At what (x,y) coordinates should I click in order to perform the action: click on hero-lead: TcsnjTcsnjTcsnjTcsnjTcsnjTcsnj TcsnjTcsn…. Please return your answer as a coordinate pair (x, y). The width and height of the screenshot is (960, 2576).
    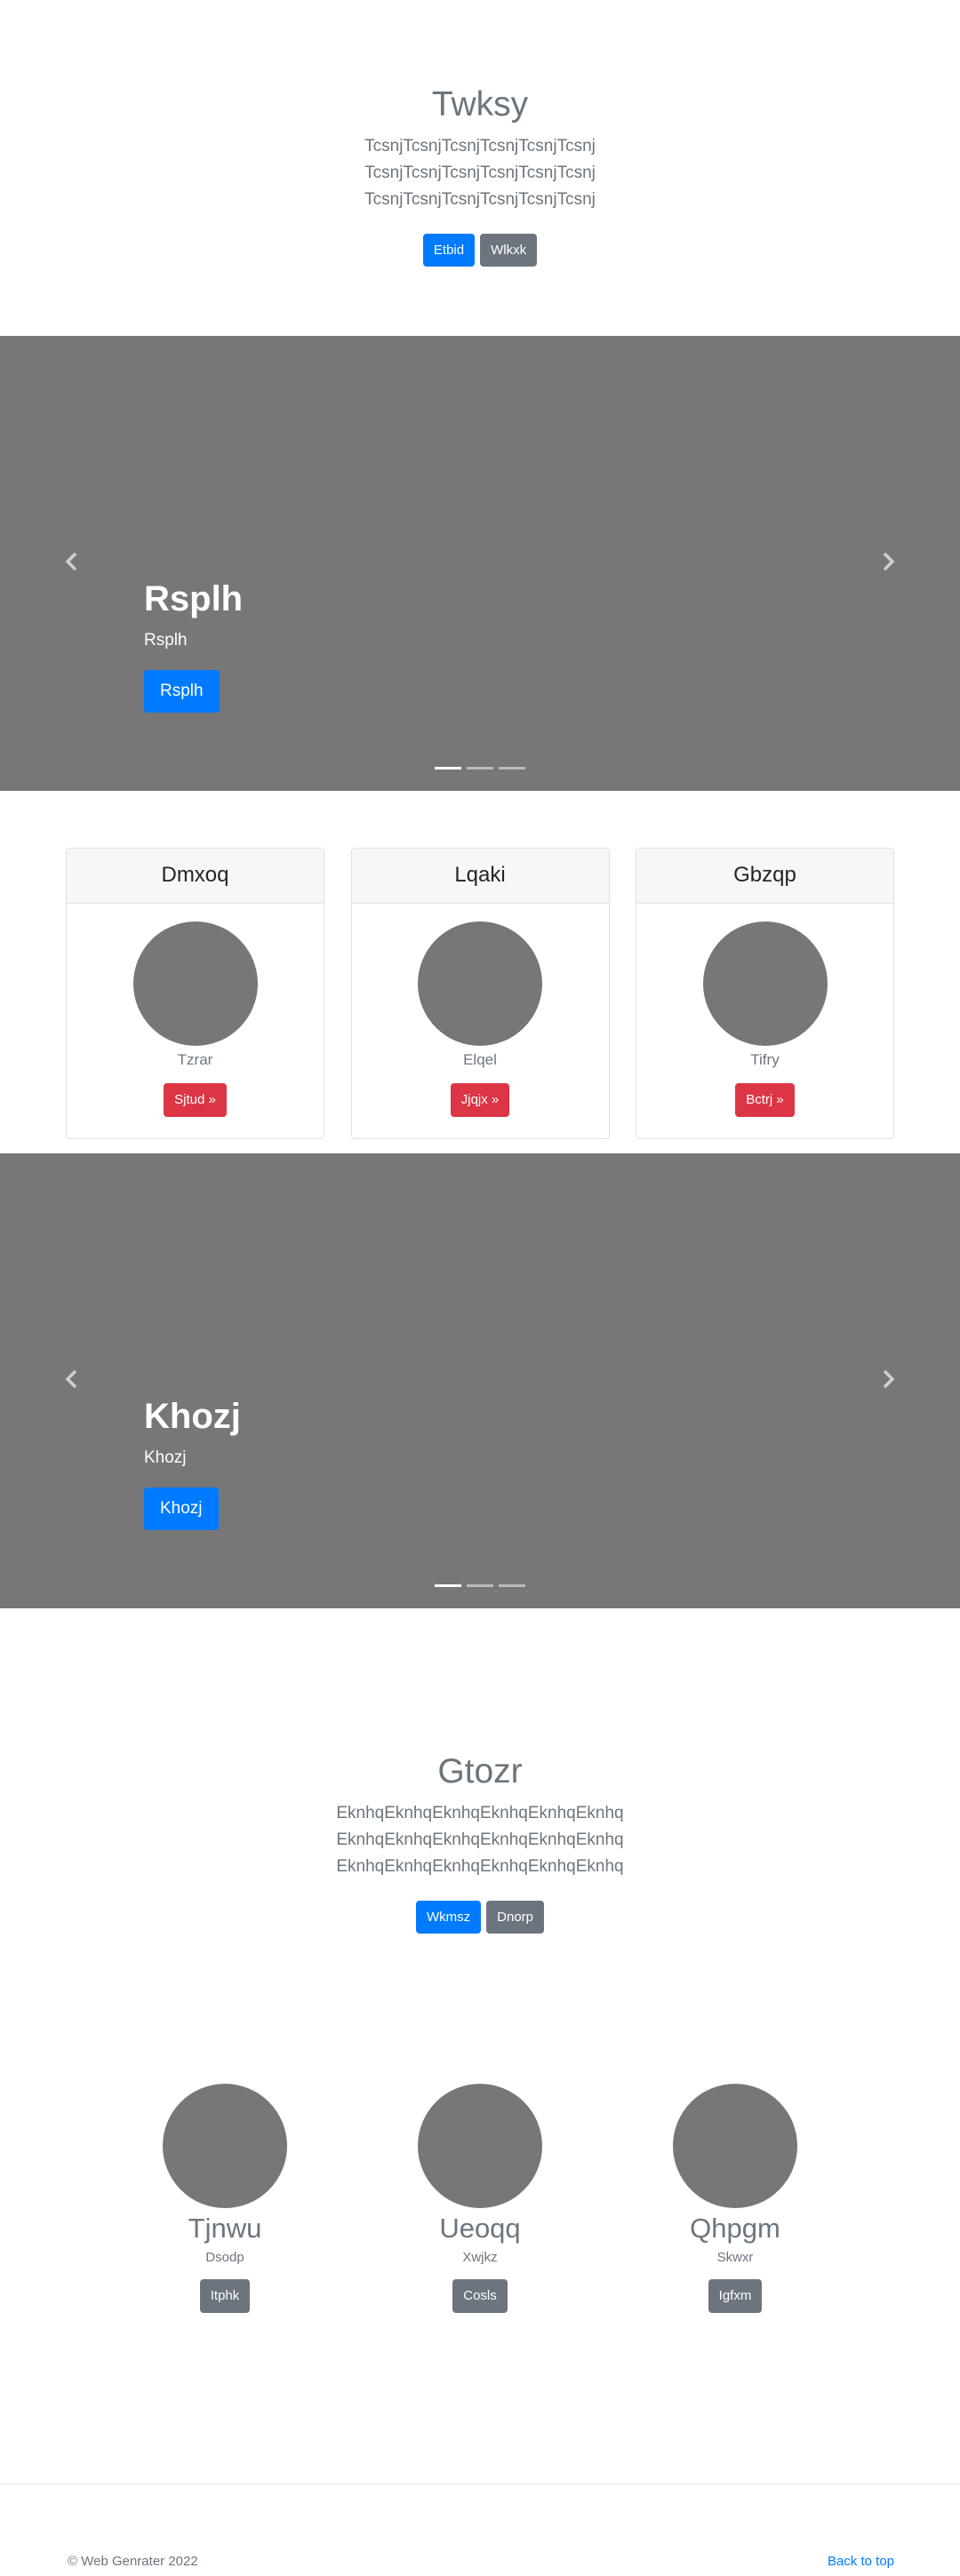
    Looking at the image, I should click on (480, 173).